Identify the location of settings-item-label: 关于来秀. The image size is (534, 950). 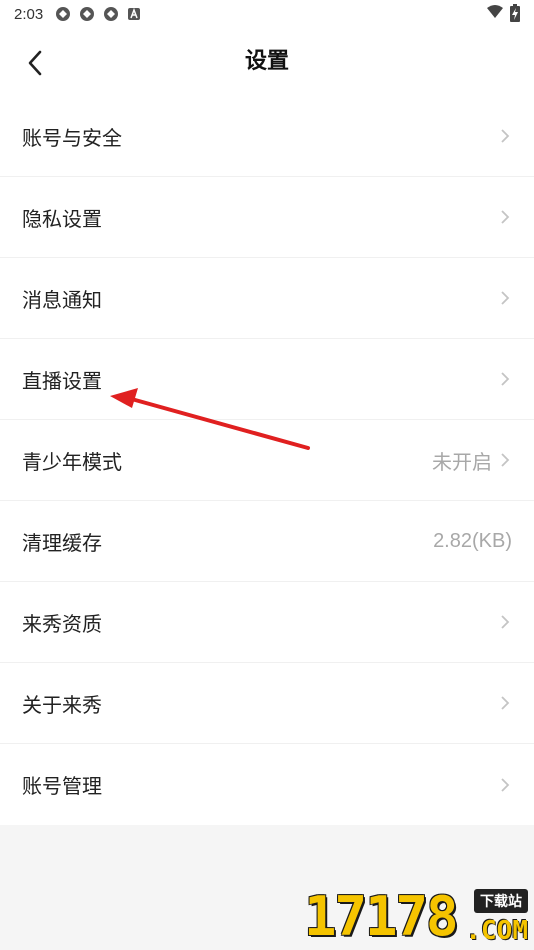
(62, 704).